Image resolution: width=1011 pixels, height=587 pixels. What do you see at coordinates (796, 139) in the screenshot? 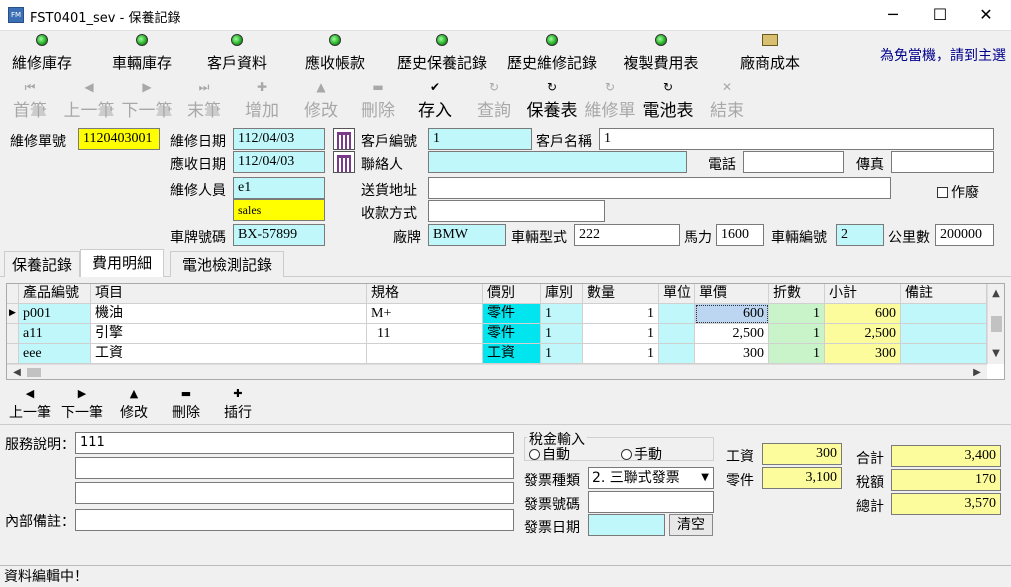
I see `customer-name-field: 1` at bounding box center [796, 139].